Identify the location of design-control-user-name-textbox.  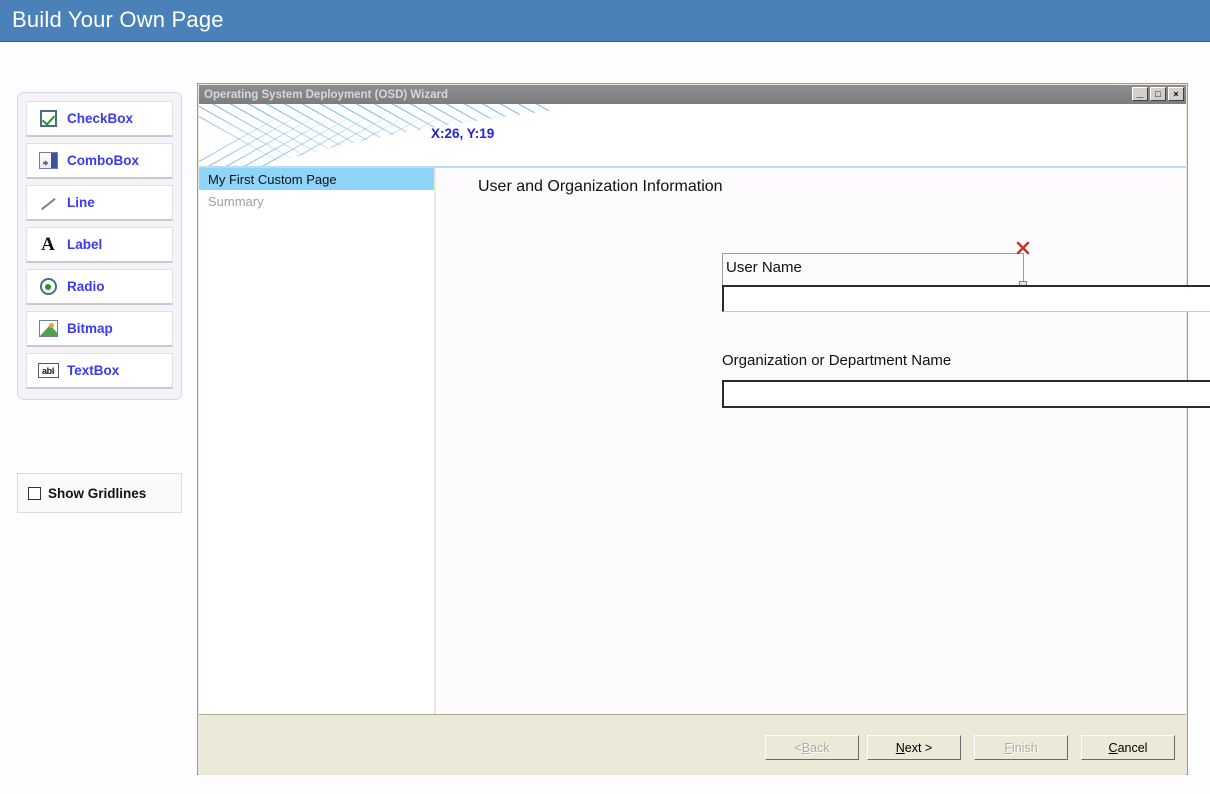
(966, 298).